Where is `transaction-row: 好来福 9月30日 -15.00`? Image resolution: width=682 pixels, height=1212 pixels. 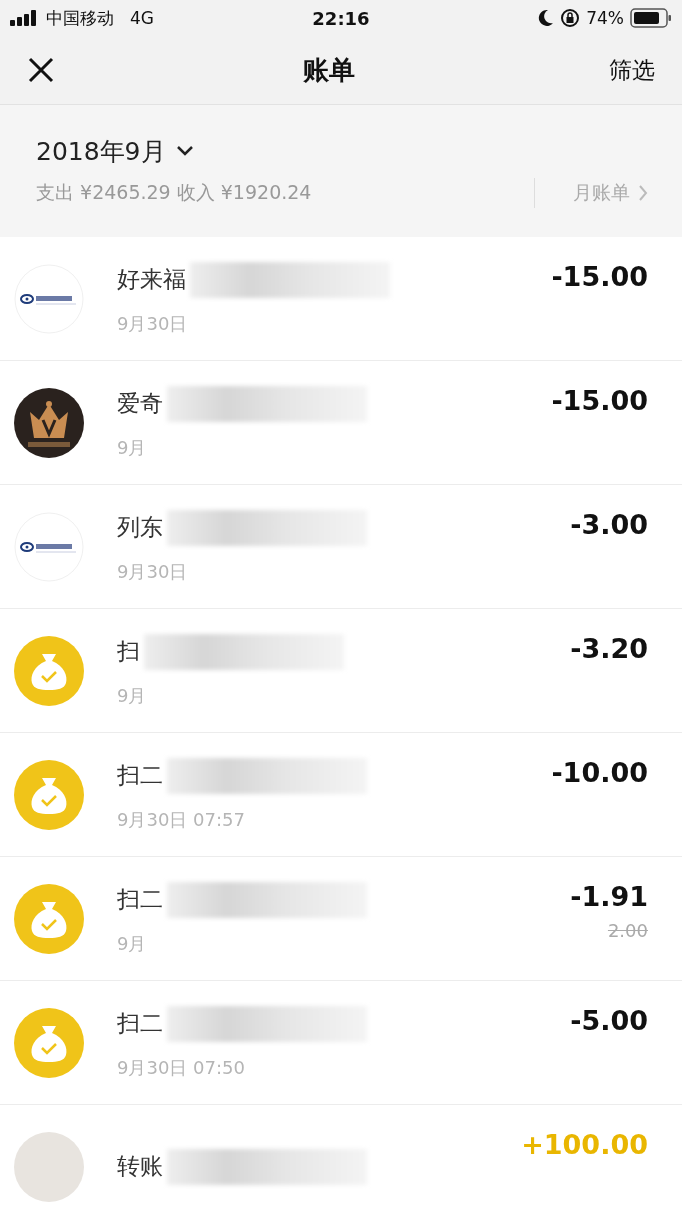
transaction-row: 好来福 9月30日 -15.00 is located at coordinates (341, 299).